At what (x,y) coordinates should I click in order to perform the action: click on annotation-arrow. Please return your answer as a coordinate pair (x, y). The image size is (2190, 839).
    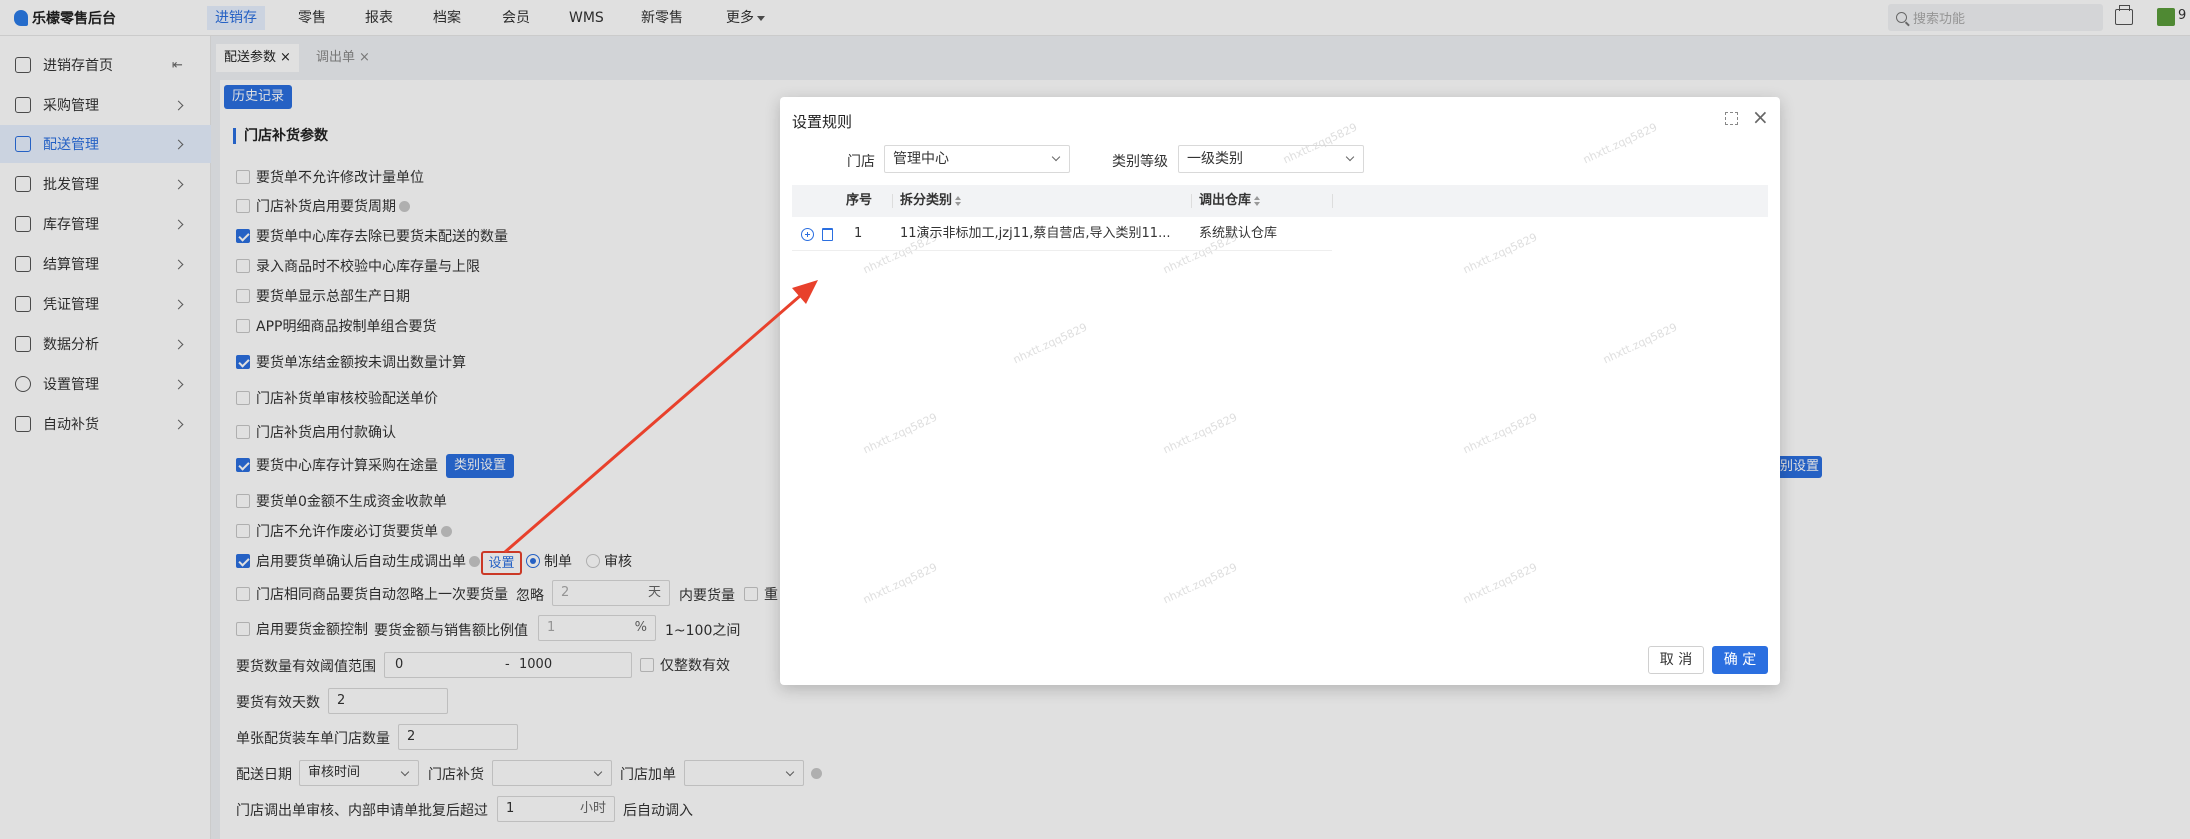
    Looking at the image, I should click on (661, 417).